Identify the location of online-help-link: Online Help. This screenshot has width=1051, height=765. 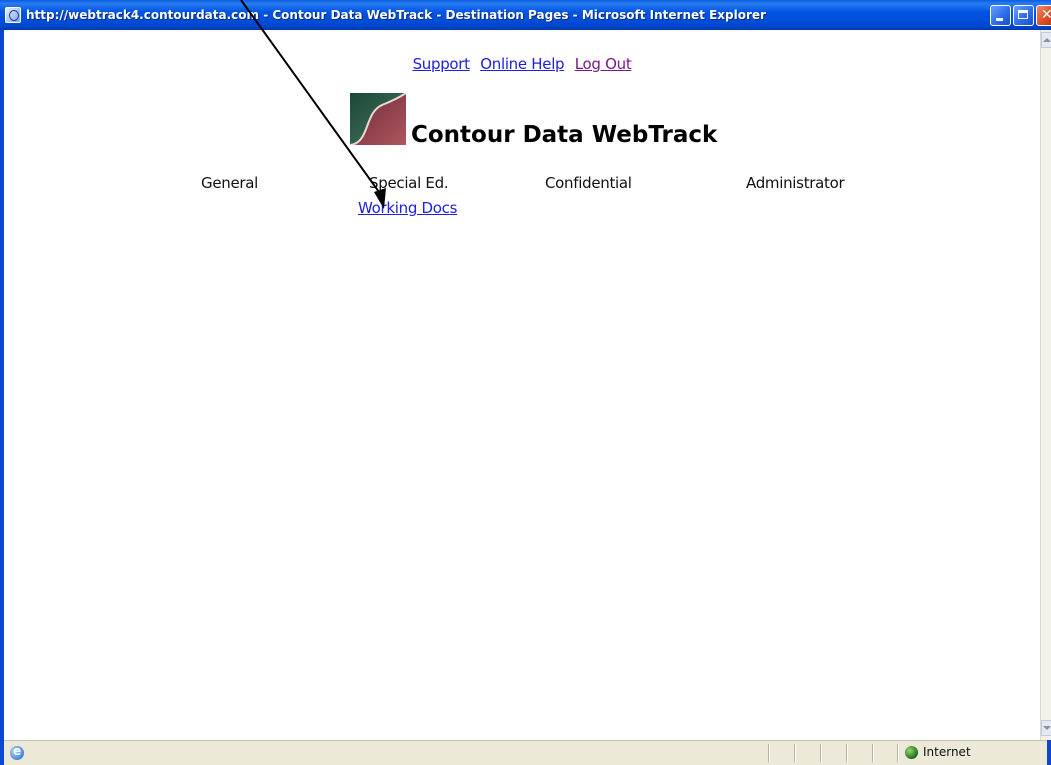
(522, 64).